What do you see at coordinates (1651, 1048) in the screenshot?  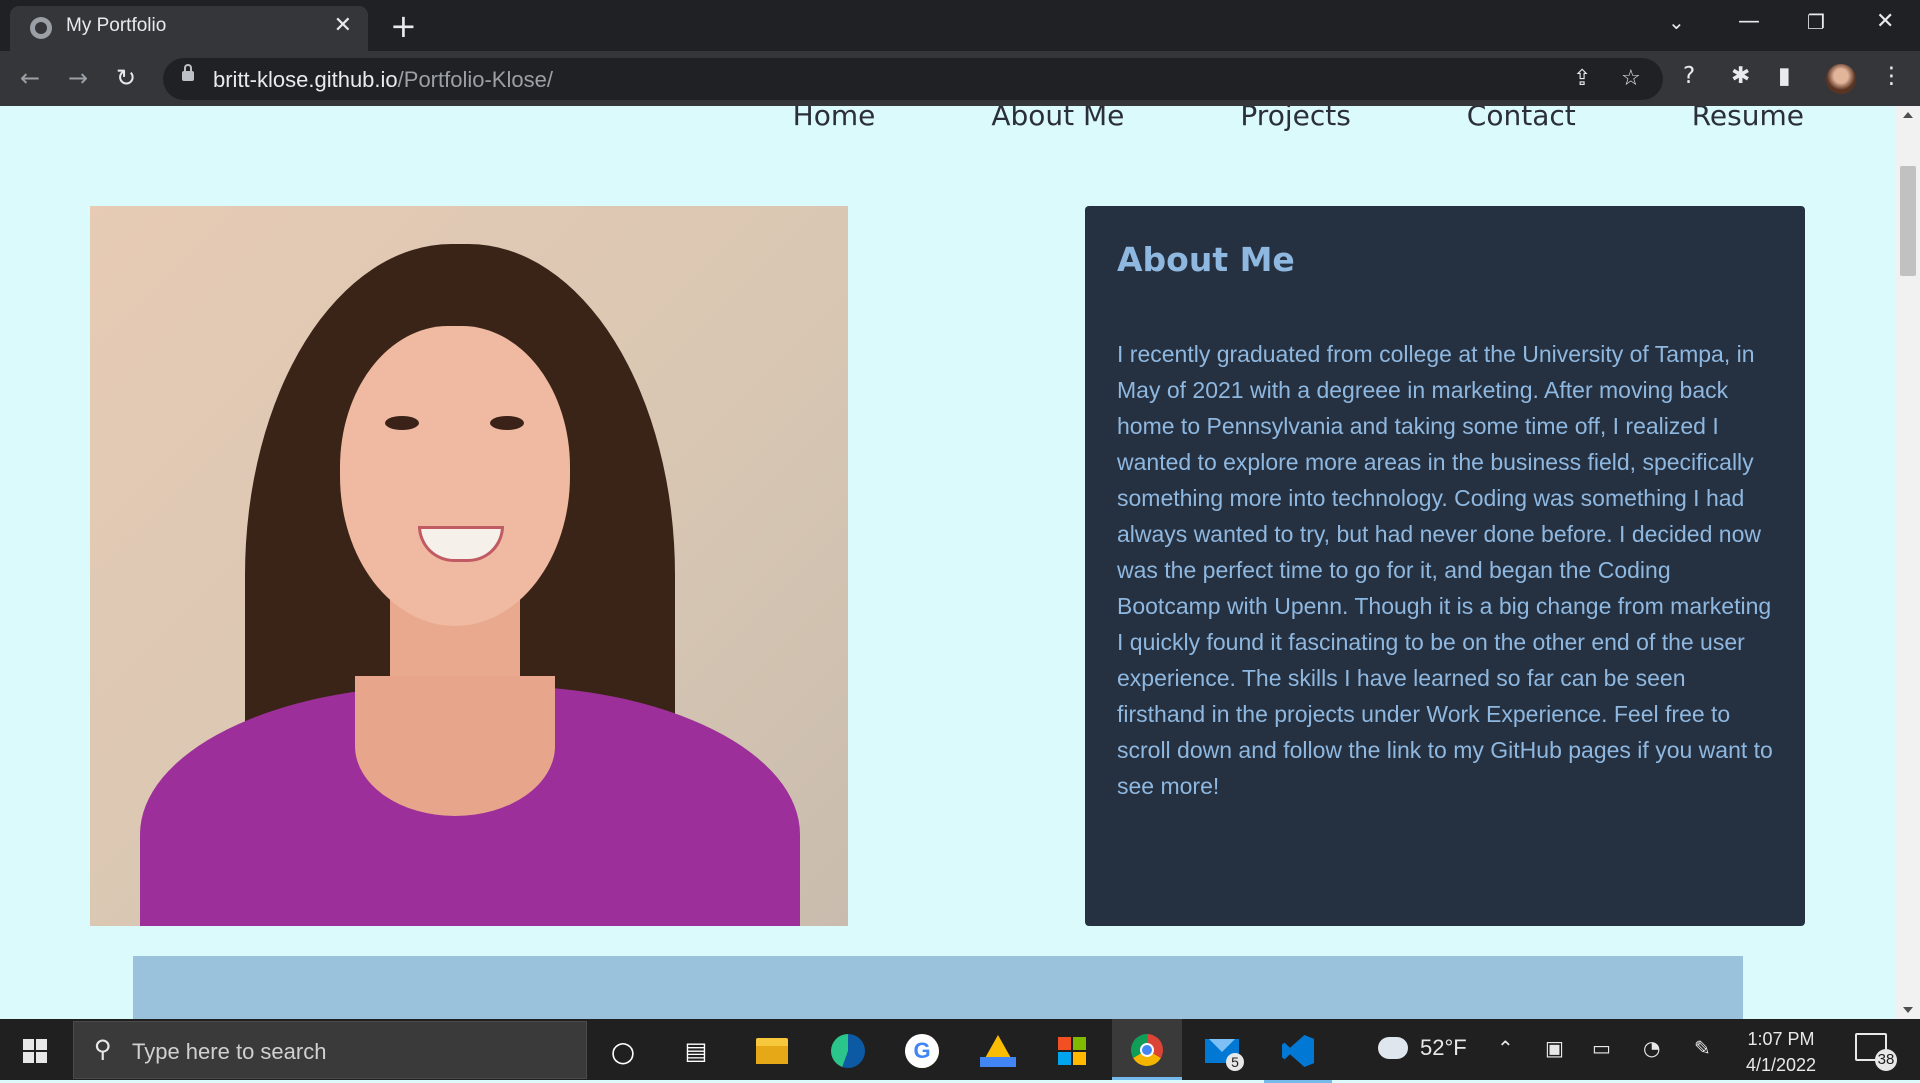 I see `wifi-icon: ◔` at bounding box center [1651, 1048].